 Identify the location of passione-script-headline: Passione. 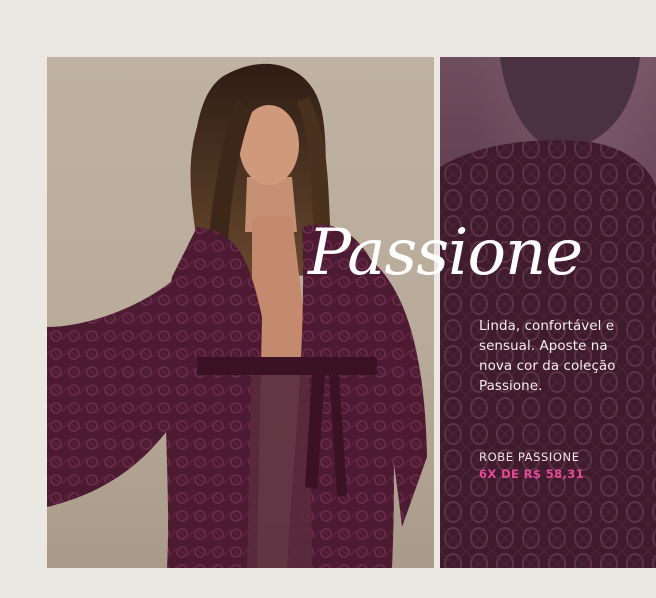
(445, 253).